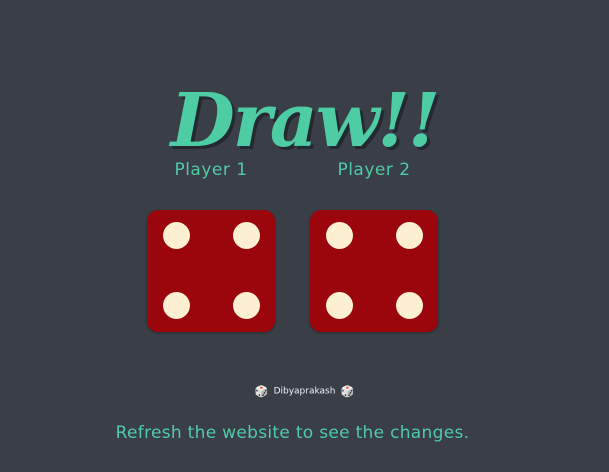  What do you see at coordinates (374, 271) in the screenshot?
I see `player-2-die` at bounding box center [374, 271].